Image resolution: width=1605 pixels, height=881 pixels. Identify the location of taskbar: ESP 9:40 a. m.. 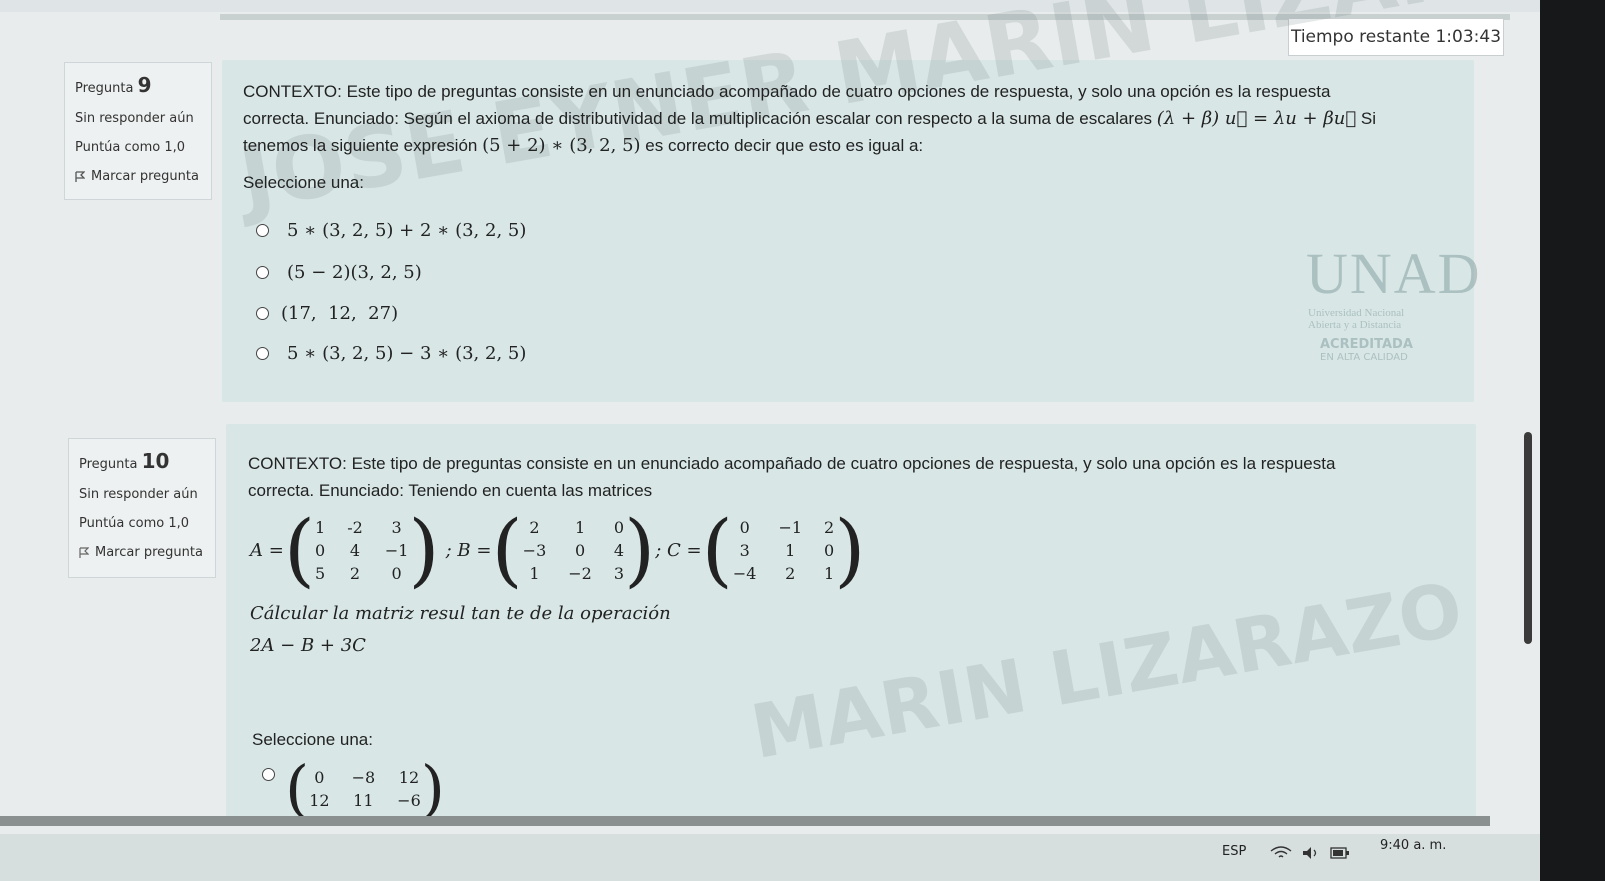
(770, 857).